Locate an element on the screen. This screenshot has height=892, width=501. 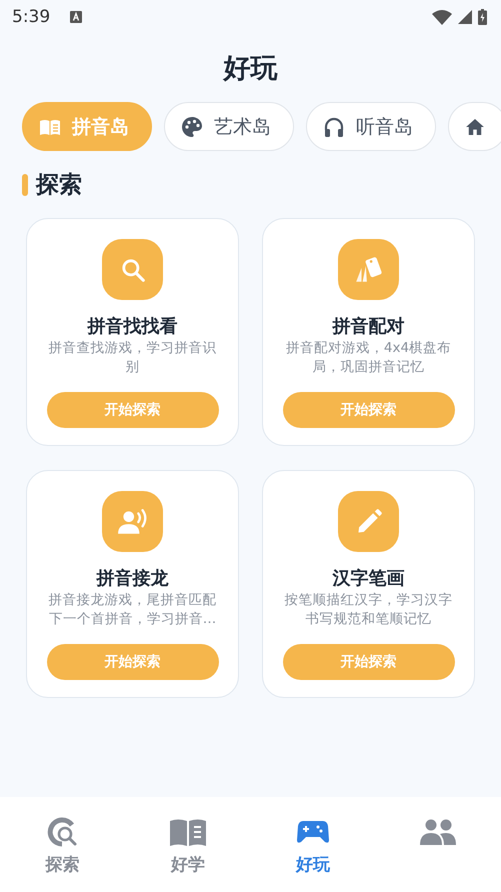
category-tab: 听音岛 is located at coordinates (371, 126).